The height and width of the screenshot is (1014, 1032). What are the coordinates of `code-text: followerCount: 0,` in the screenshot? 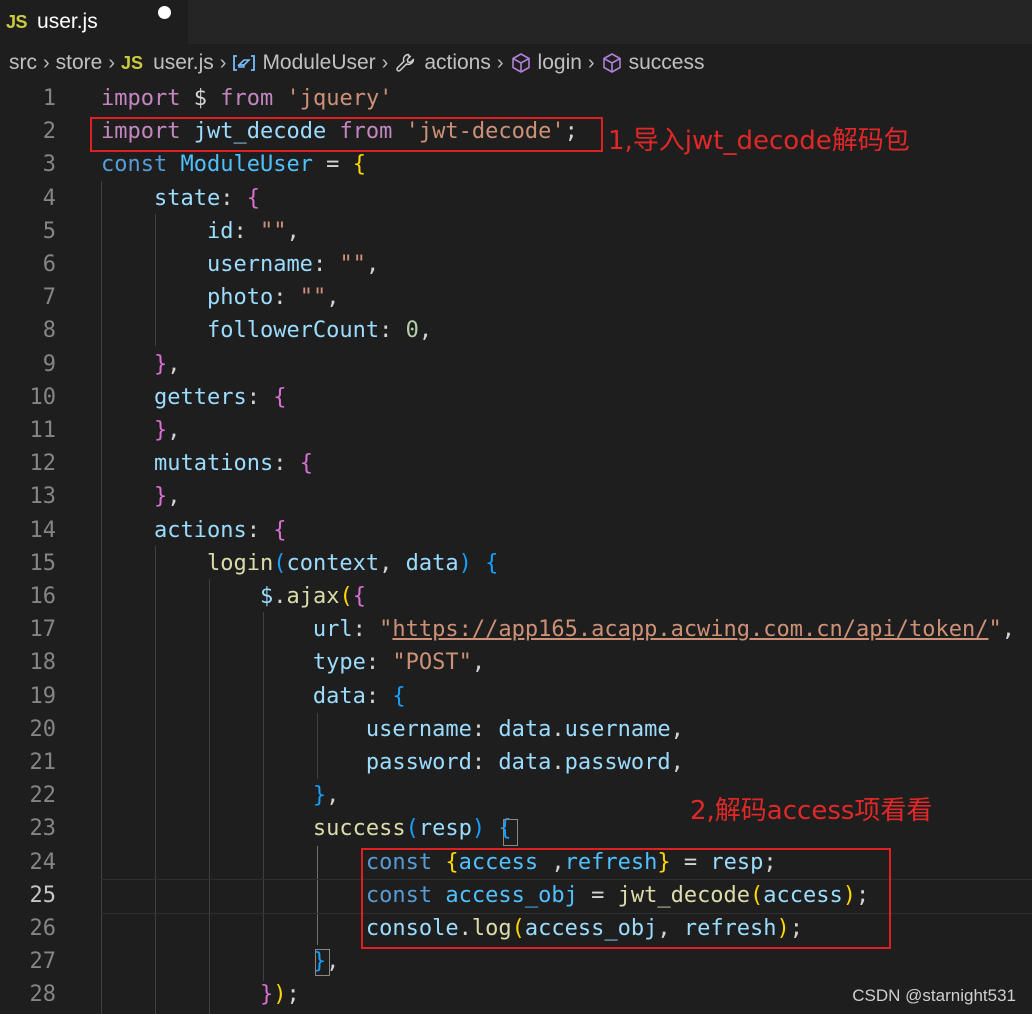 It's located at (266, 330).